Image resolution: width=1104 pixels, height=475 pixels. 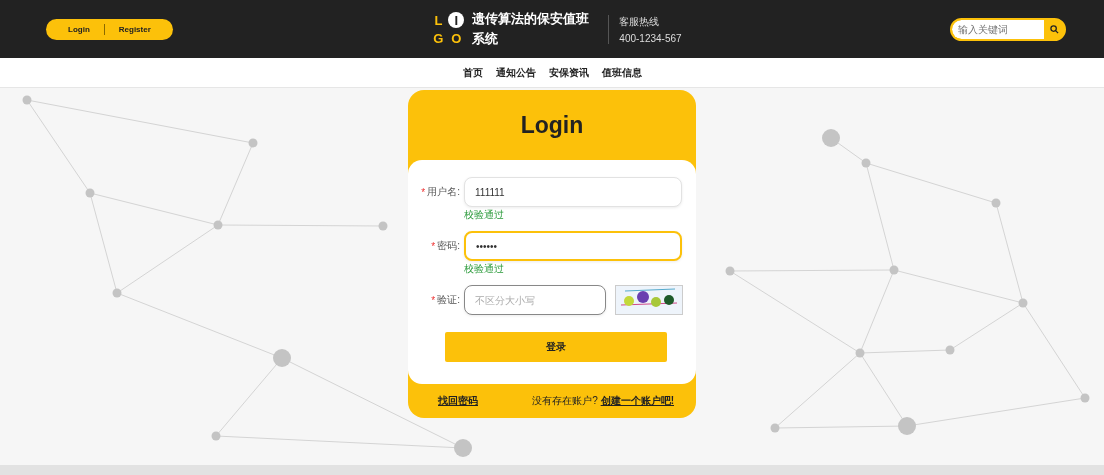 I want to click on signup-prompt: 没有存在账户?, so click(x=565, y=400).